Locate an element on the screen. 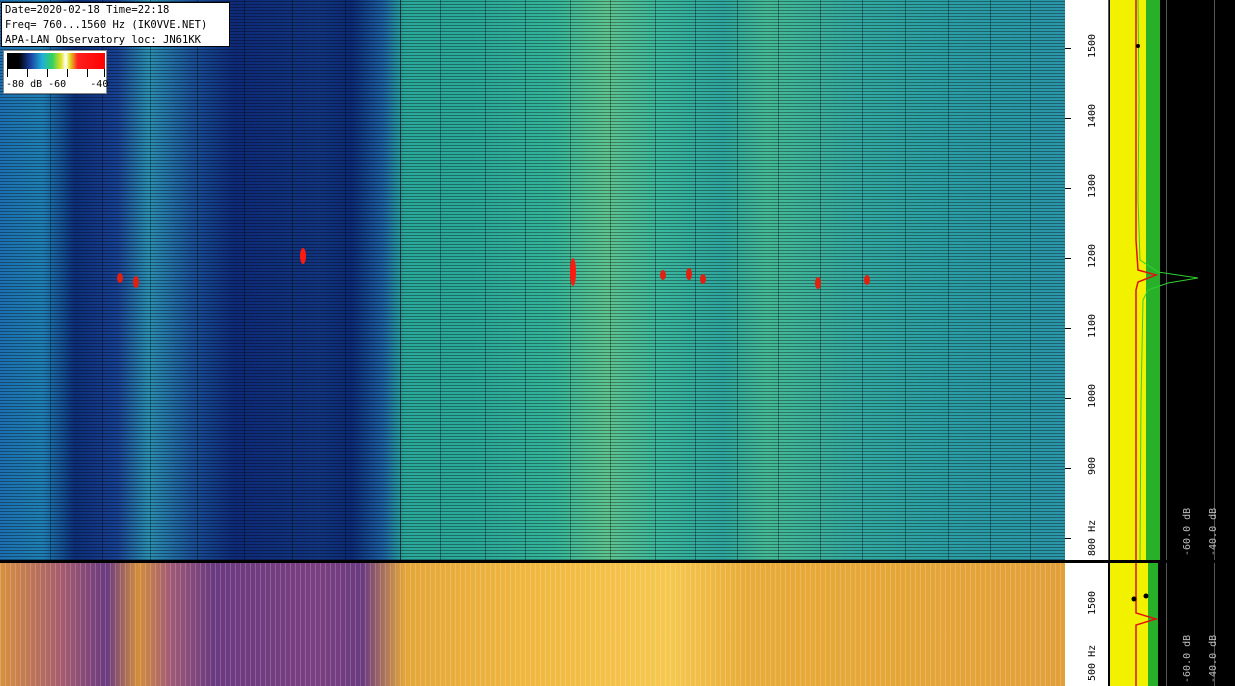 The image size is (1235, 686). color-gradient-bar is located at coordinates (56, 61).